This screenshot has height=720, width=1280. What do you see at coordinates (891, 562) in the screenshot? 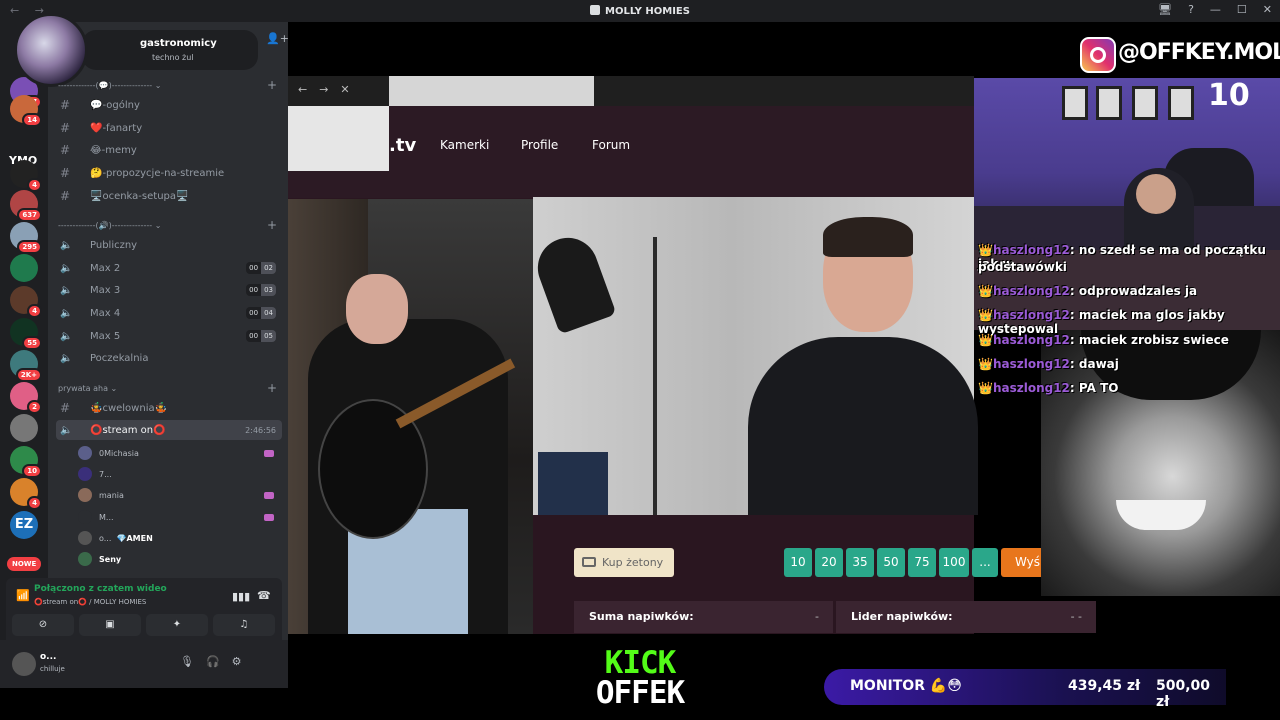
I see `tip-button: 50` at bounding box center [891, 562].